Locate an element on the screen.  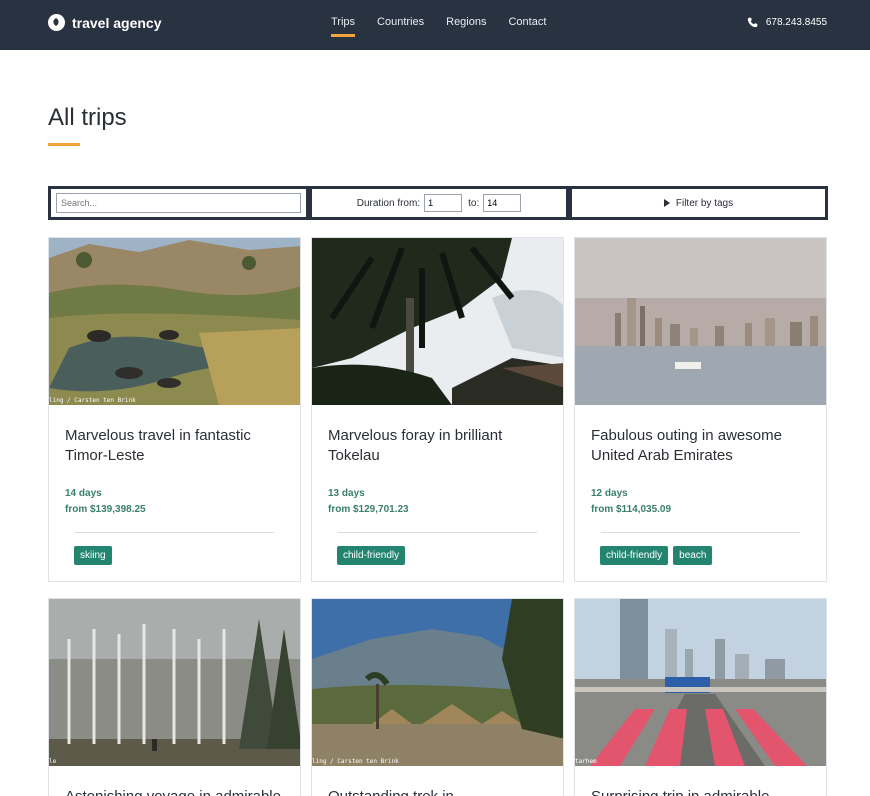
trip-title: Marvelous foray in brilliant Tokelau is located at coordinates (437, 446).